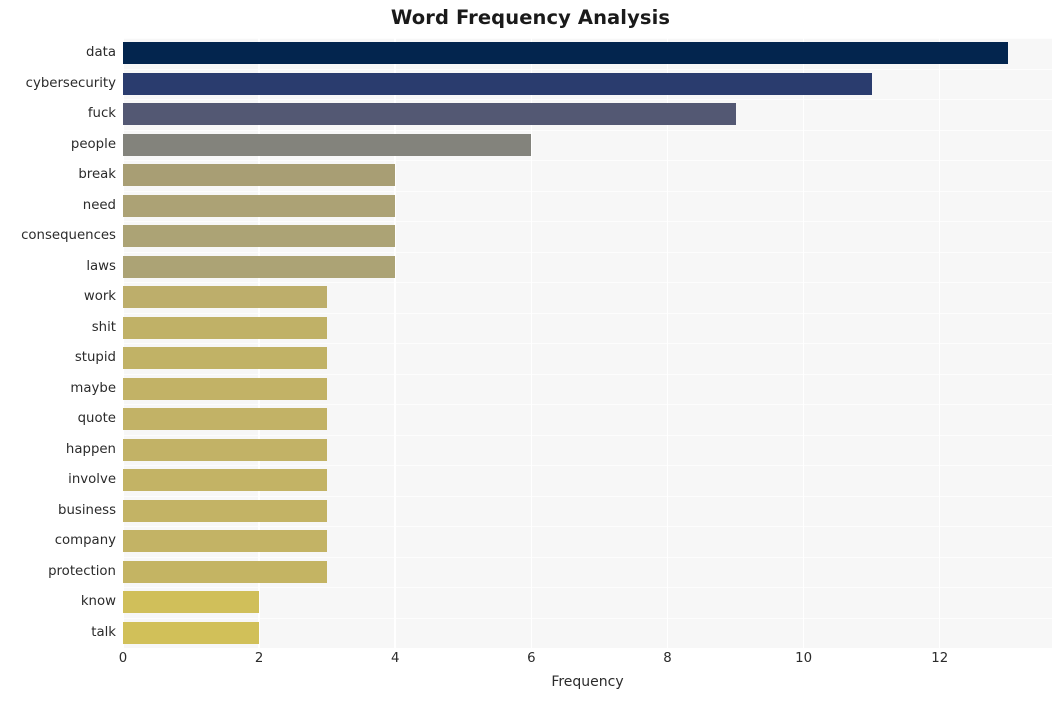  I want to click on y-axis-tick-label: quote, so click(96, 419).